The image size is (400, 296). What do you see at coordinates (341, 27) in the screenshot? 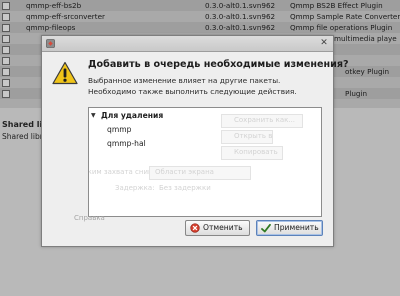
I see `package-description: Qmmp file operations Plugin` at bounding box center [341, 27].